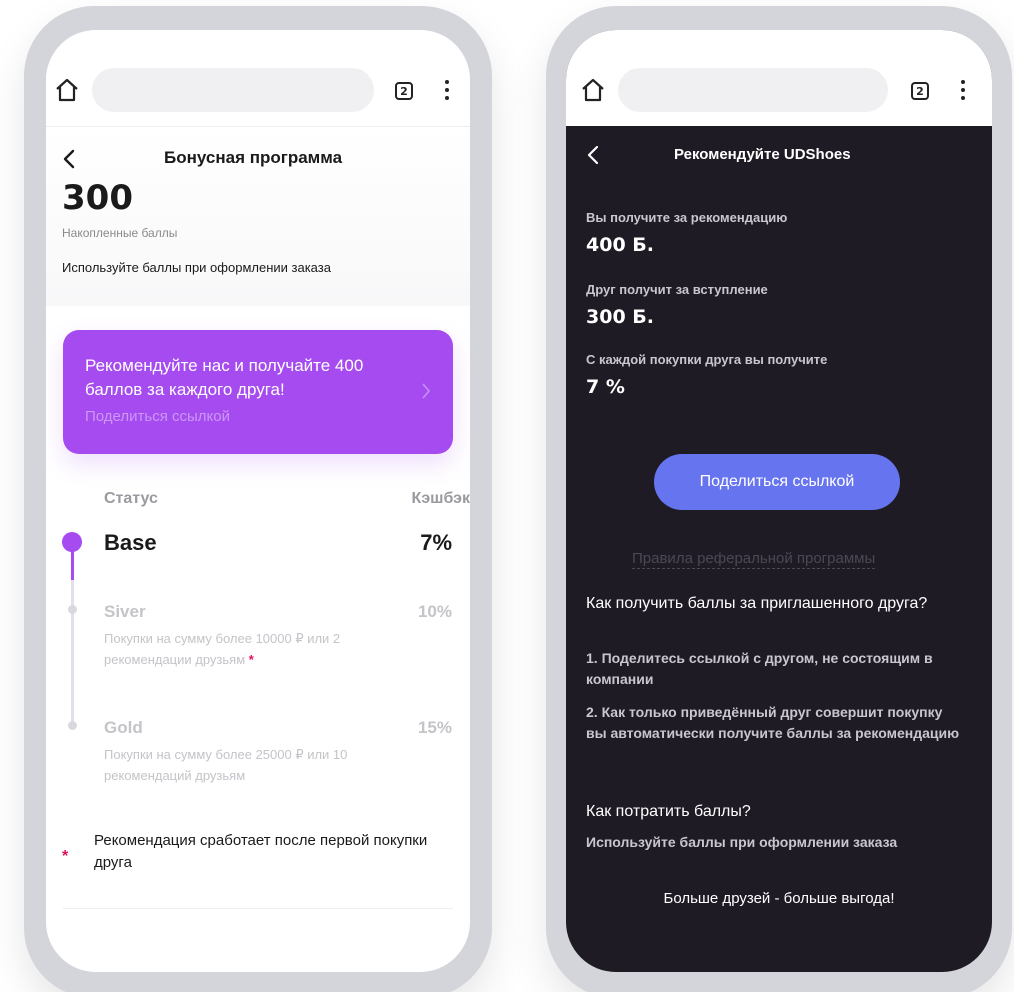 The height and width of the screenshot is (992, 1014). What do you see at coordinates (72, 542) in the screenshot?
I see `tier-dot-active` at bounding box center [72, 542].